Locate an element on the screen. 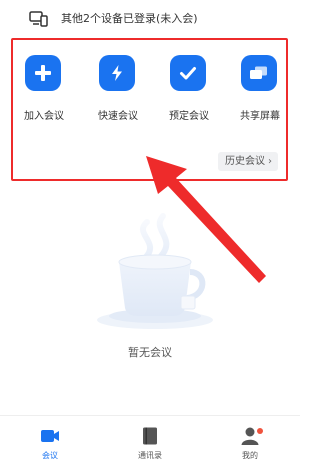 Image resolution: width=320 pixels, height=466 pixels. tab-contacts-label: 通讯录 is located at coordinates (150, 455).